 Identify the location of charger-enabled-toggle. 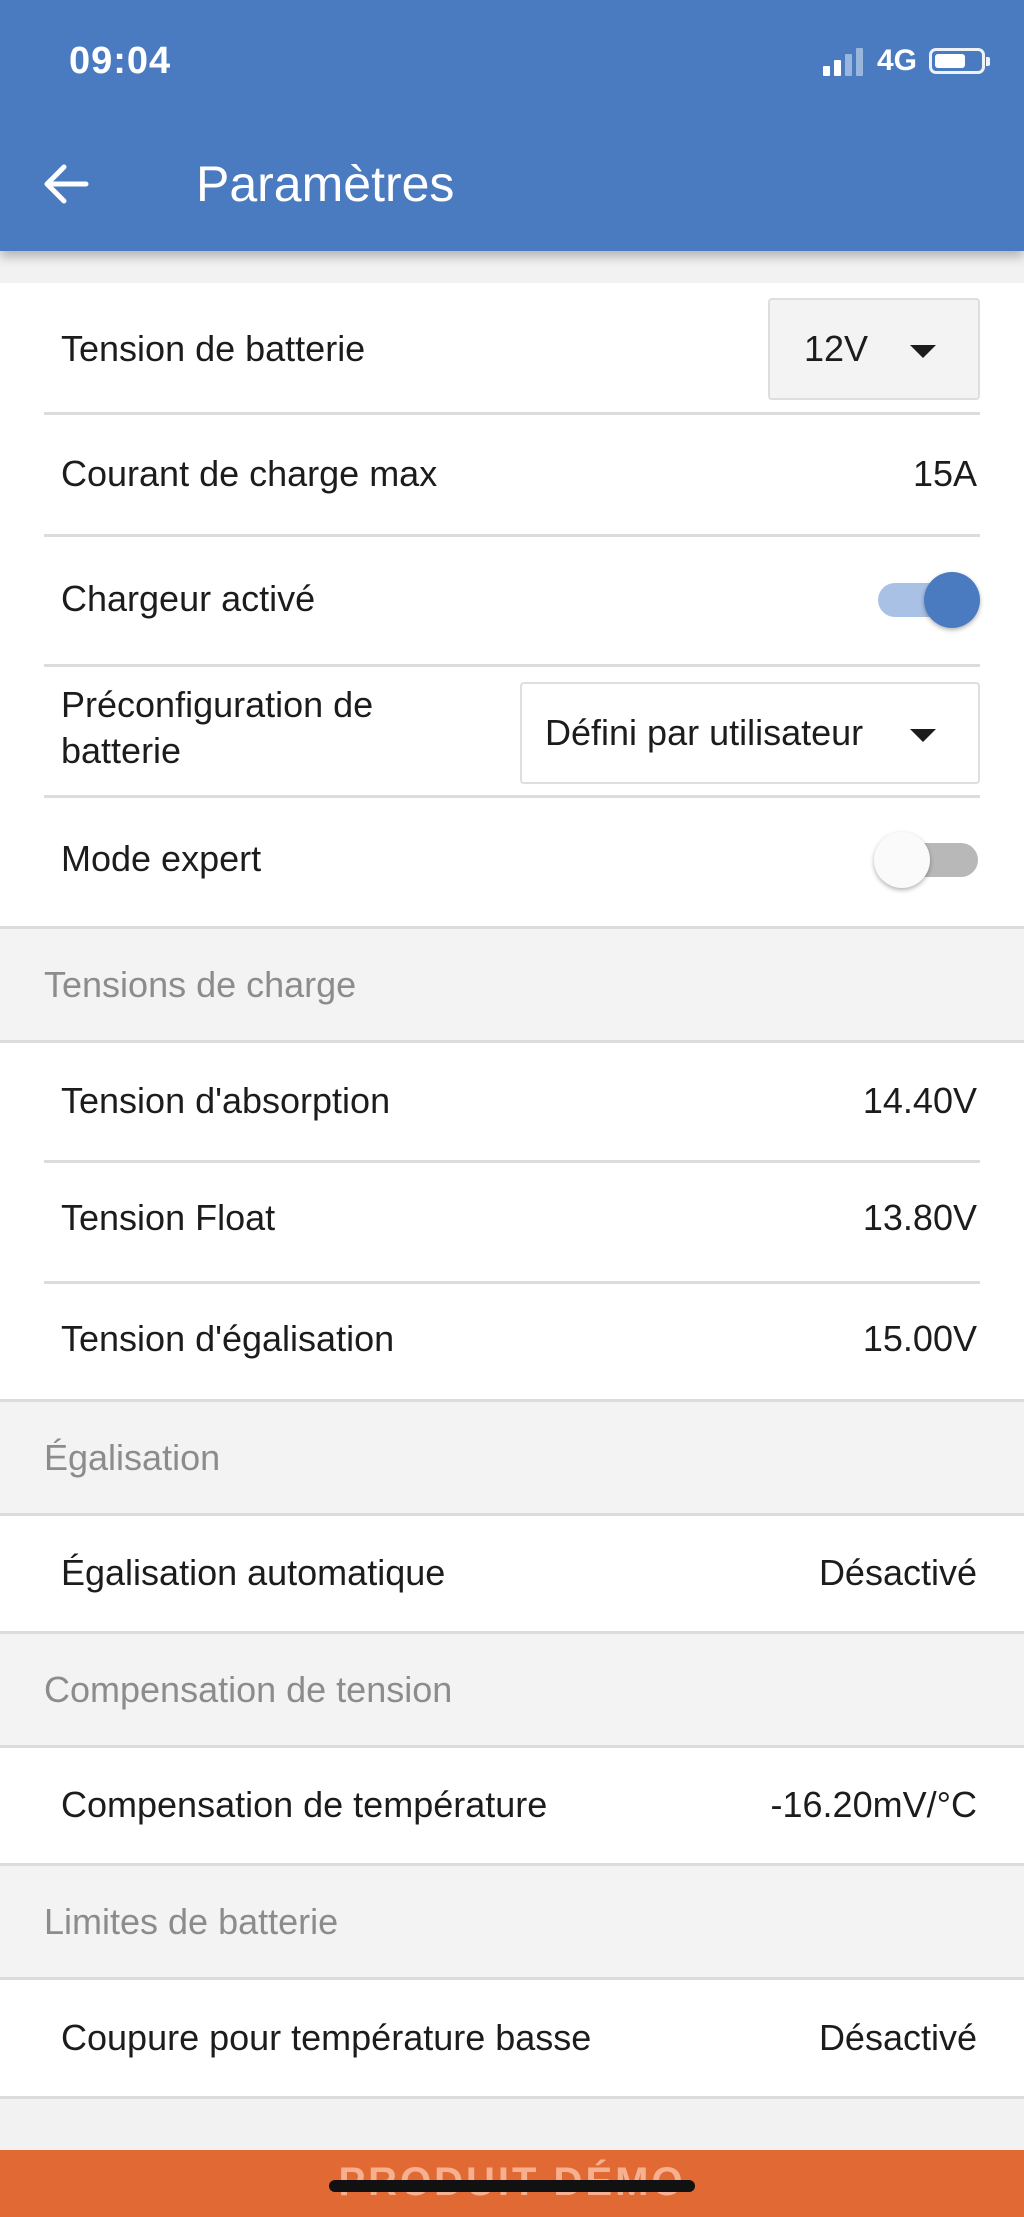
(928, 599).